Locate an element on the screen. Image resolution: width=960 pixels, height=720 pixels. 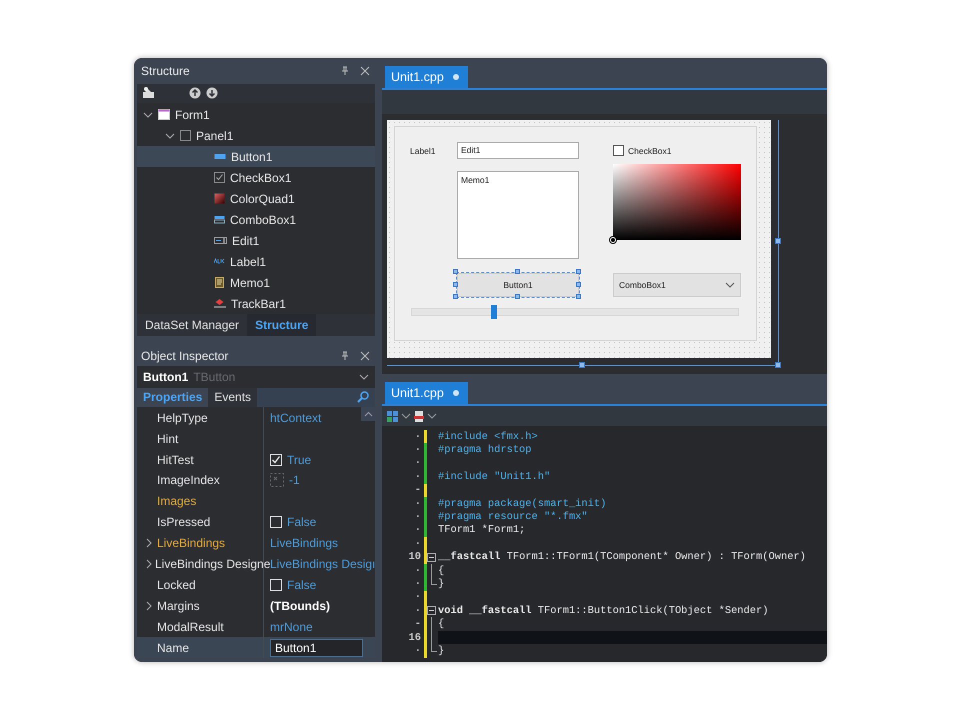
square-outline-icon is located at coordinates (185, 136).